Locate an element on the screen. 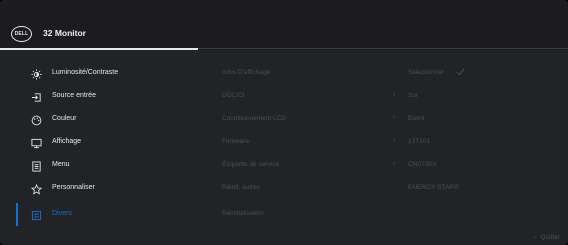 This screenshot has height=245, width=568. menu-item-label: Affichage is located at coordinates (67, 141).